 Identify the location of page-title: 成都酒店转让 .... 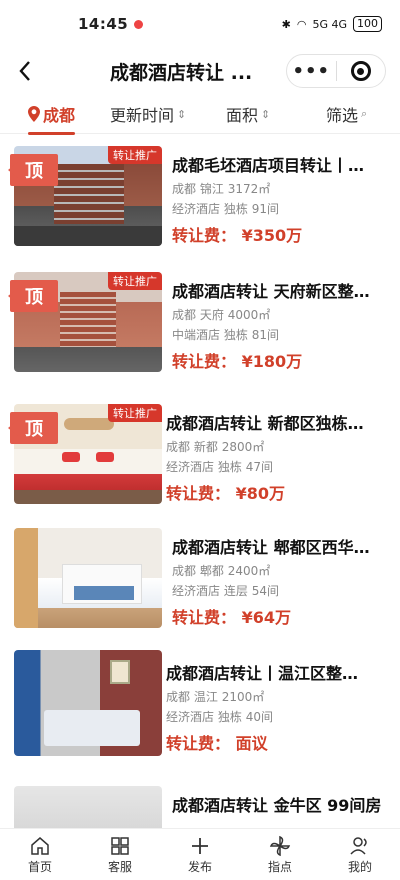
(181, 73).